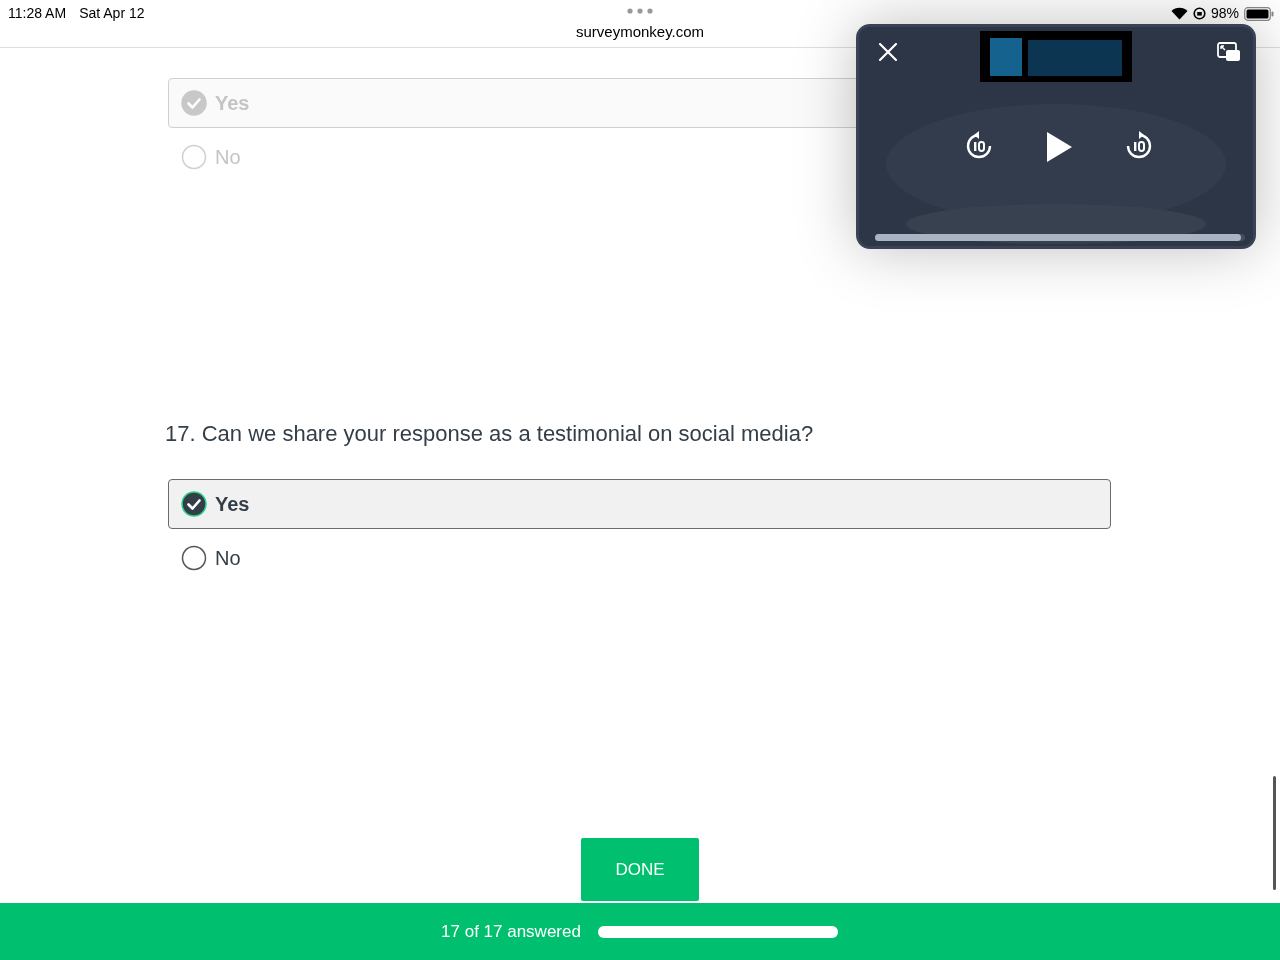 The height and width of the screenshot is (960, 1280). What do you see at coordinates (979, 146) in the screenshot?
I see `rewind-icon` at bounding box center [979, 146].